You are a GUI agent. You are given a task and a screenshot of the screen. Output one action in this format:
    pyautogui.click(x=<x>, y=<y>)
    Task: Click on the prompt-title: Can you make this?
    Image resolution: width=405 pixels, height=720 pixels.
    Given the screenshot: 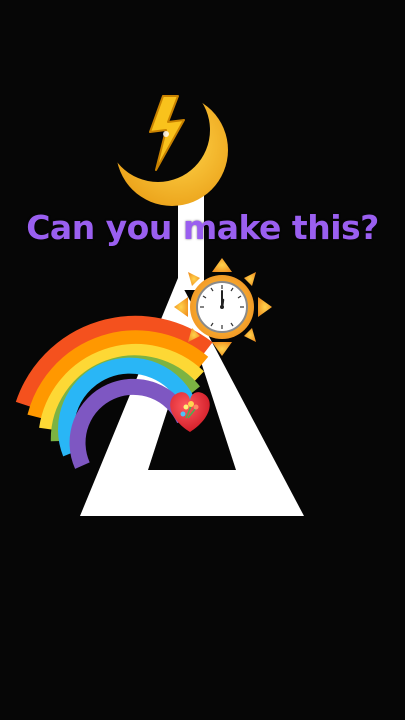 What is the action you would take?
    pyautogui.click(x=202, y=227)
    